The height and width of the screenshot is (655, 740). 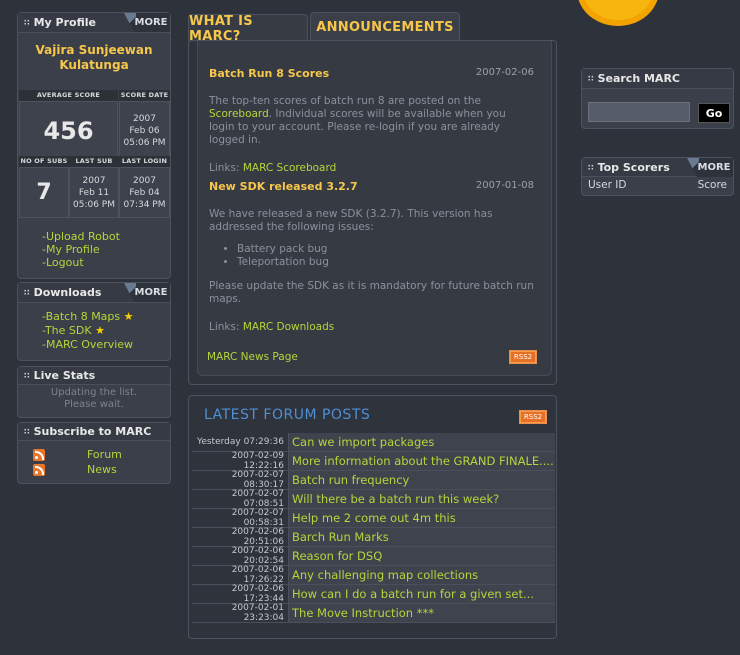 I want to click on profile-header: ∷ My Profile MORE, so click(x=94, y=23).